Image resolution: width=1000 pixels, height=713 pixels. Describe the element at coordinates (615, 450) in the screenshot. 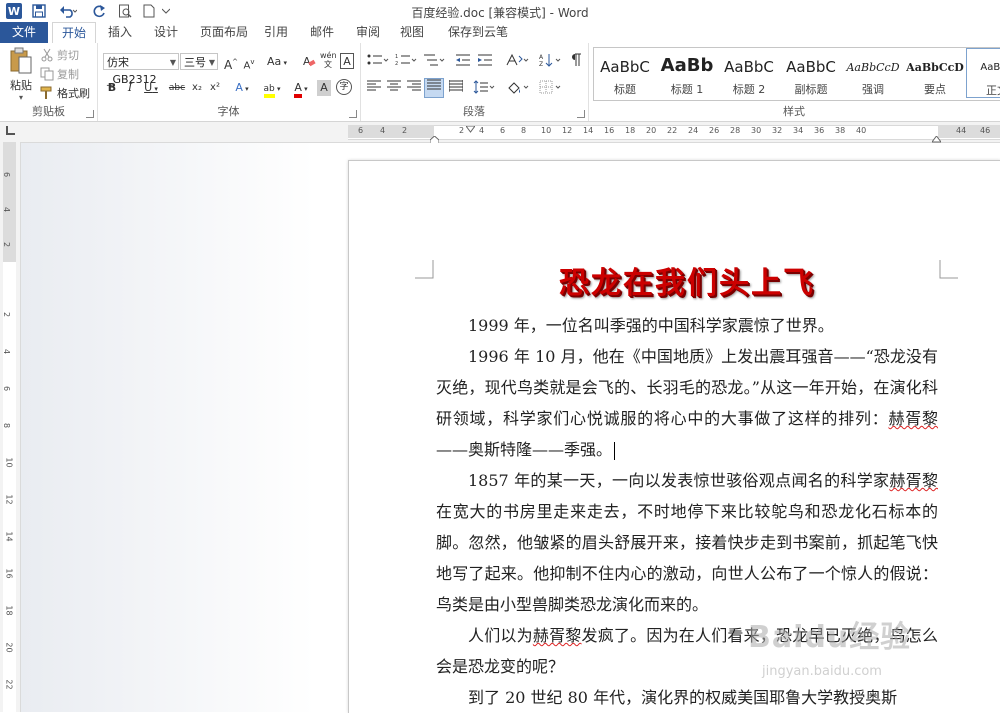

I see `text-cursor` at that location.